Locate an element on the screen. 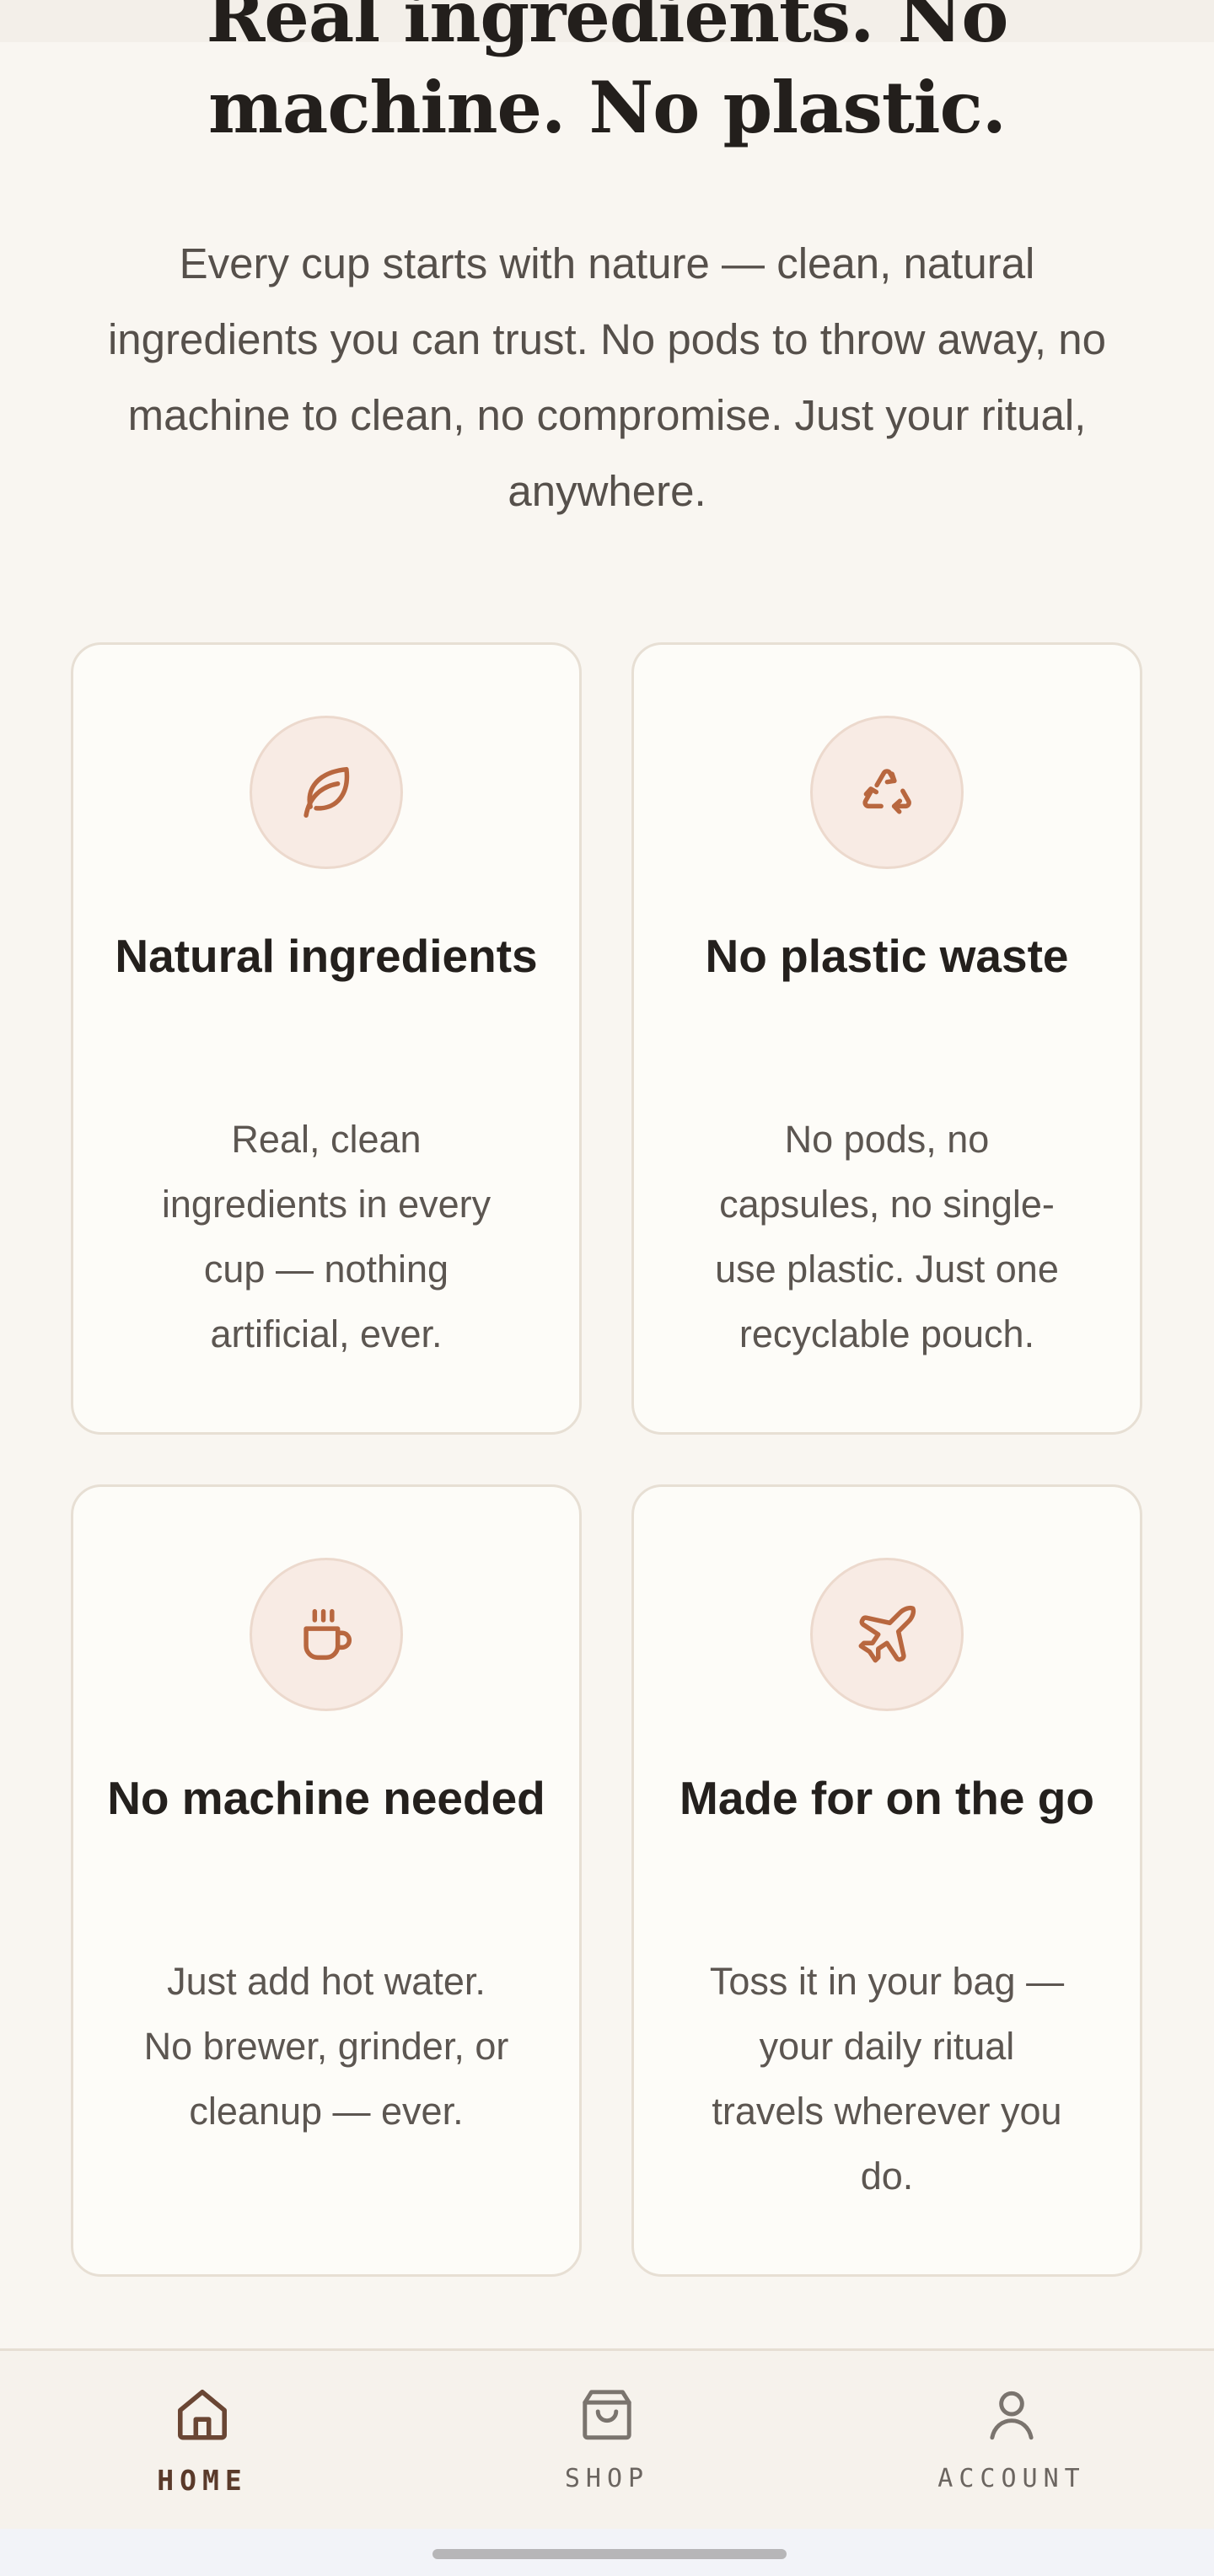 The width and height of the screenshot is (1214, 2576). feature-title: No machine needed is located at coordinates (326, 1798).